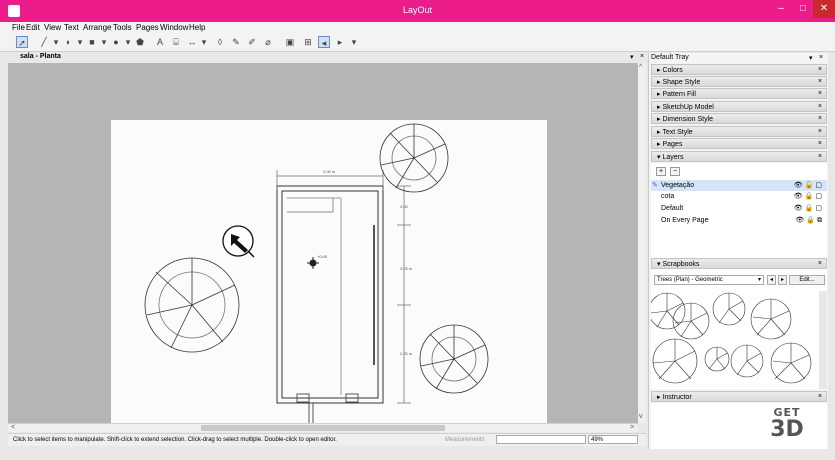  Describe the element at coordinates (97, 27) in the screenshot. I see `menu-arrange: Arrange` at that location.